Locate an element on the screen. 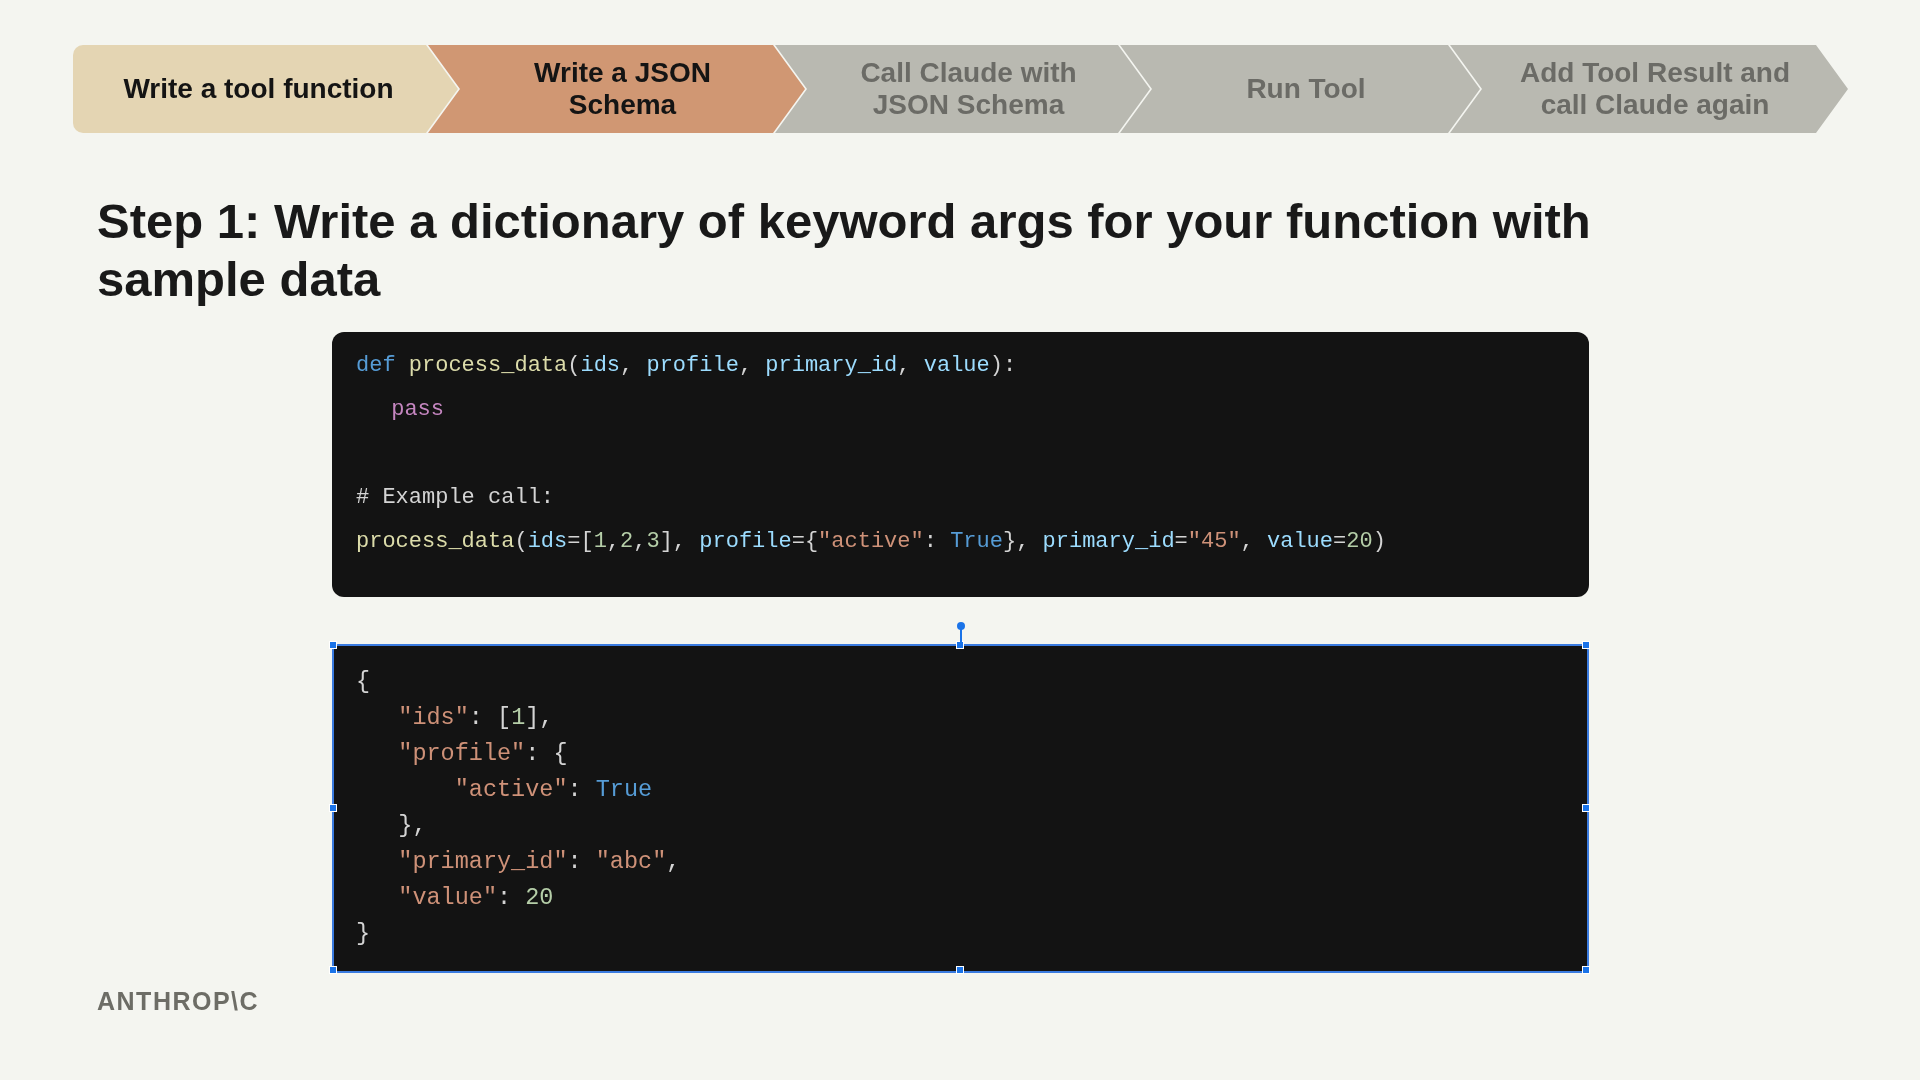 The height and width of the screenshot is (1080, 1920). rotate-handle is located at coordinates (960, 632).